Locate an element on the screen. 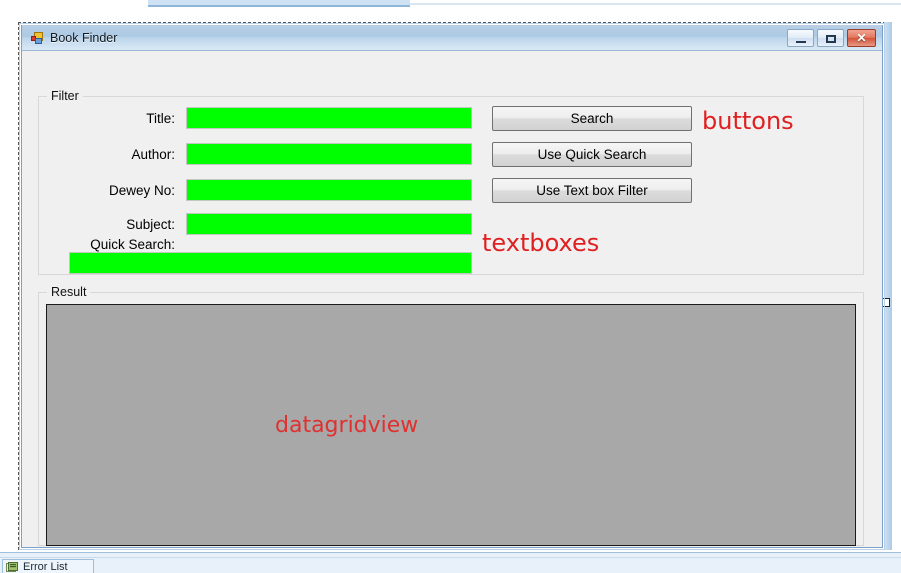  quick-search-label: Quick Search: is located at coordinates (132, 244).